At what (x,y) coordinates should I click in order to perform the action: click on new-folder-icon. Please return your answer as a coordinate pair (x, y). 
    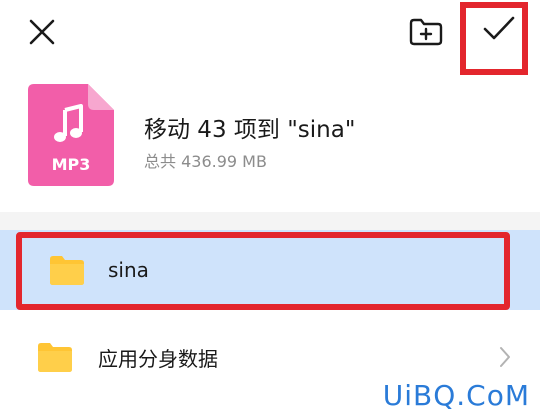
    Looking at the image, I should click on (426, 32).